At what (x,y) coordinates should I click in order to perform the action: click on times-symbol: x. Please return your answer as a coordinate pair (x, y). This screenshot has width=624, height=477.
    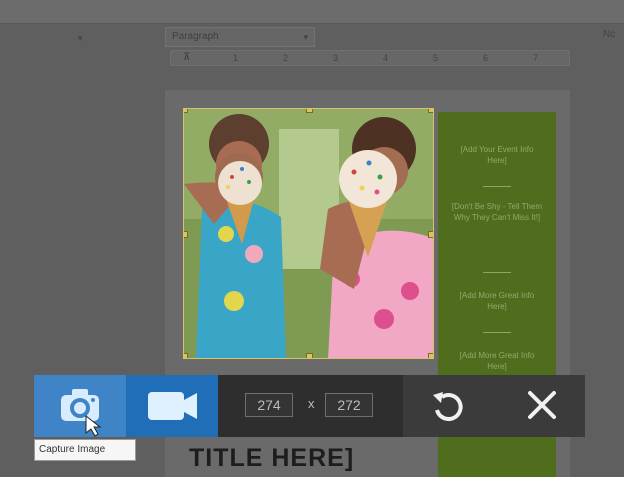
    Looking at the image, I should click on (311, 403).